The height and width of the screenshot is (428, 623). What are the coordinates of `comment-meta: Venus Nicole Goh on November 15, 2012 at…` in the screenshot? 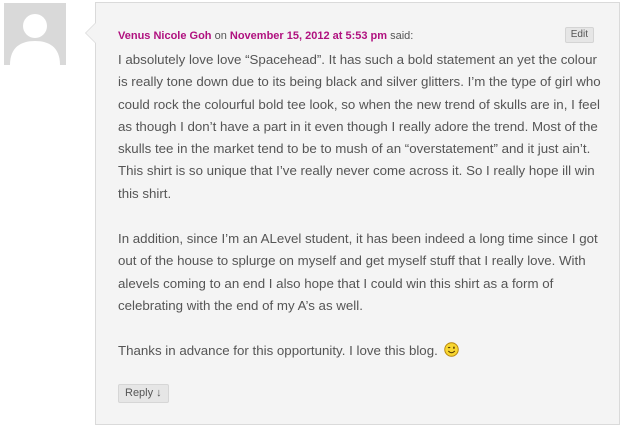 It's located at (265, 36).